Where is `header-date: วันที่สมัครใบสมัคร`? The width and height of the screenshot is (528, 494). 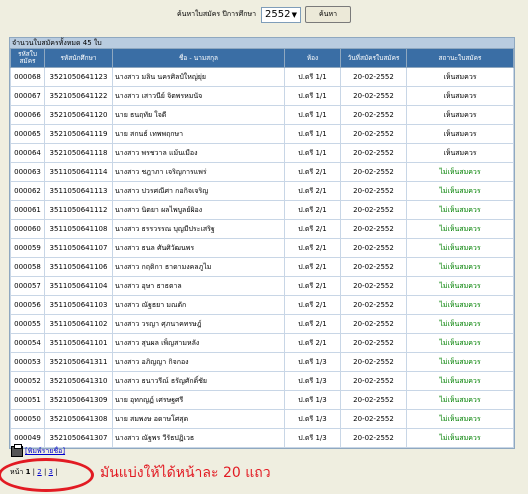 header-date: วันที่สมัครใบสมัคร is located at coordinates (373, 58).